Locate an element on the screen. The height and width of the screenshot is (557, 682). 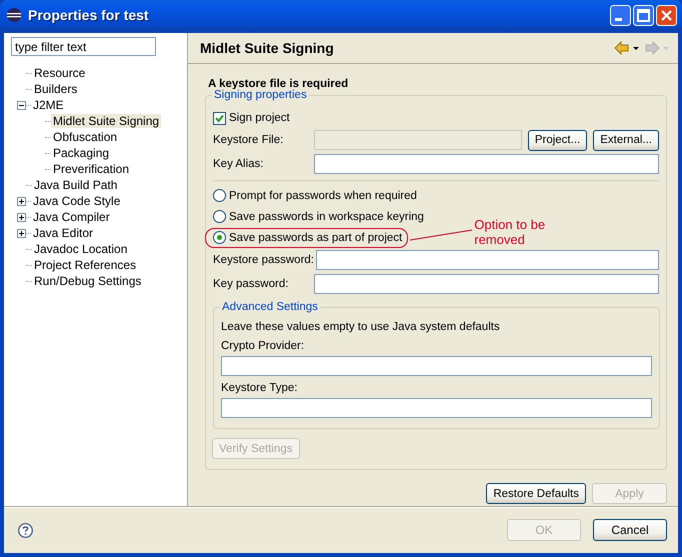
checkbox-label: Sign project is located at coordinates (259, 118).